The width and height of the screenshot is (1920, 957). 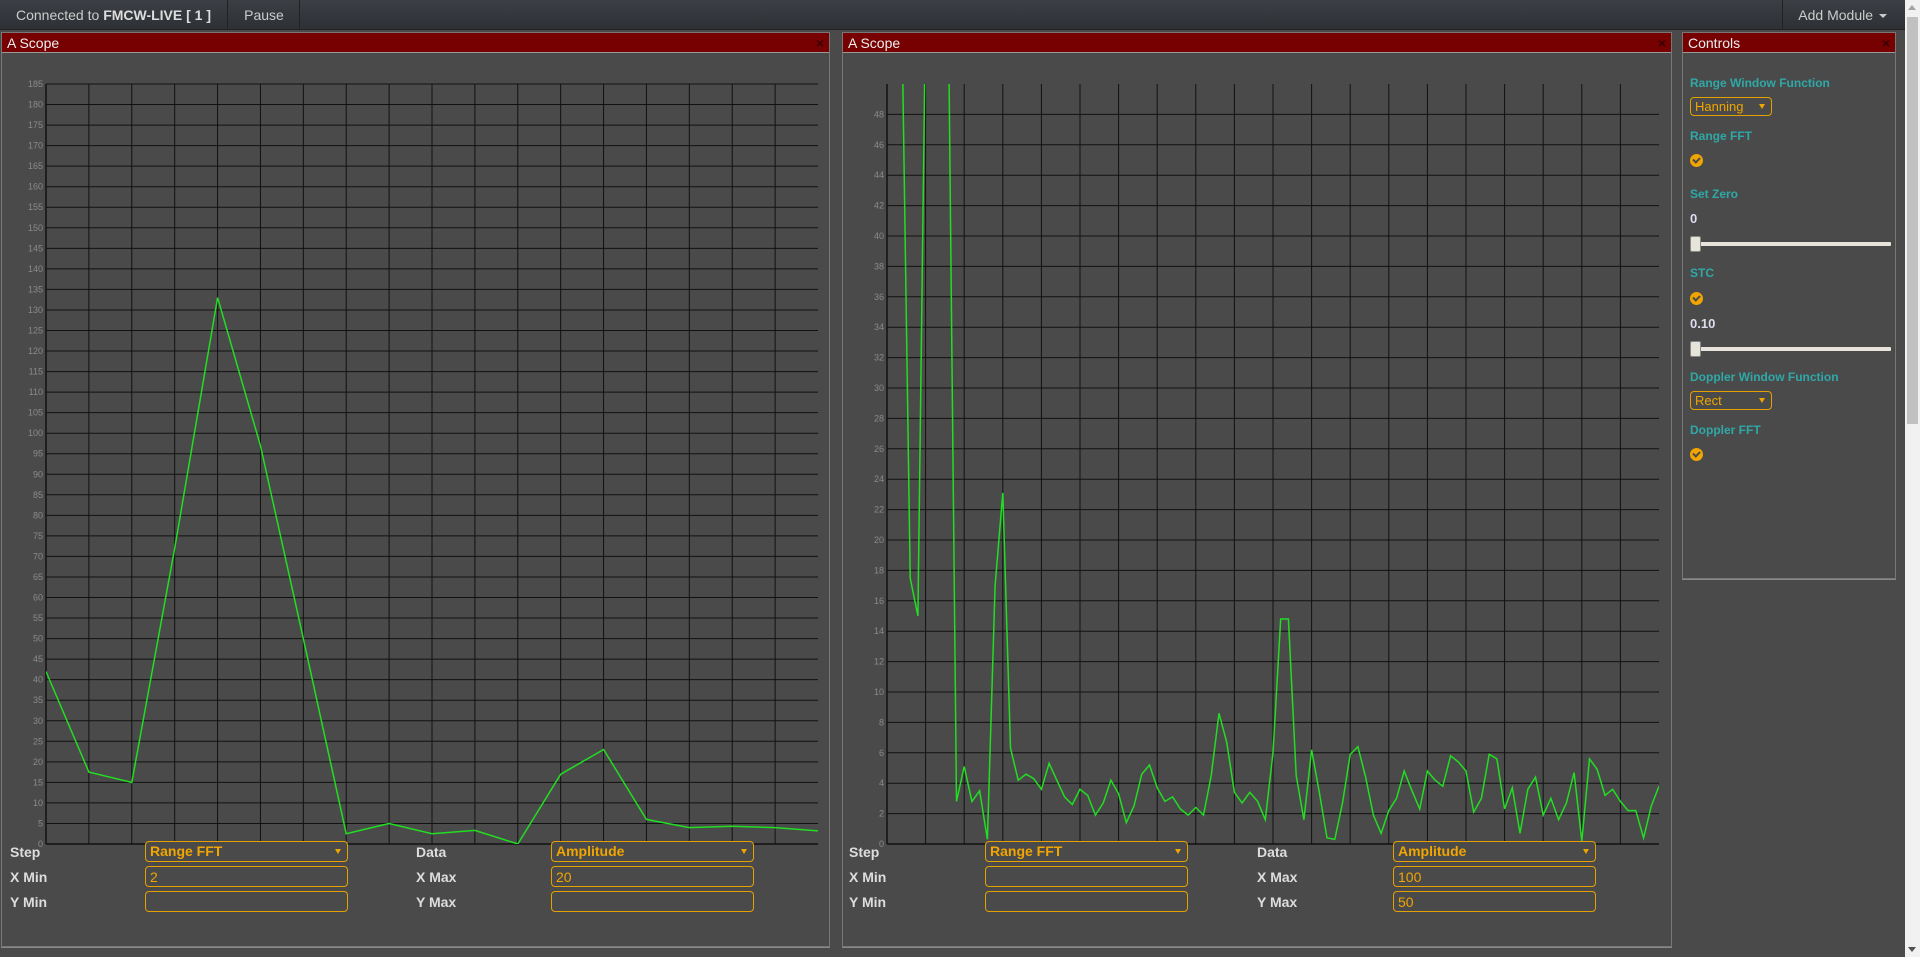 What do you see at coordinates (1731, 400) in the screenshot?
I see `doppler-window-select: Rect` at bounding box center [1731, 400].